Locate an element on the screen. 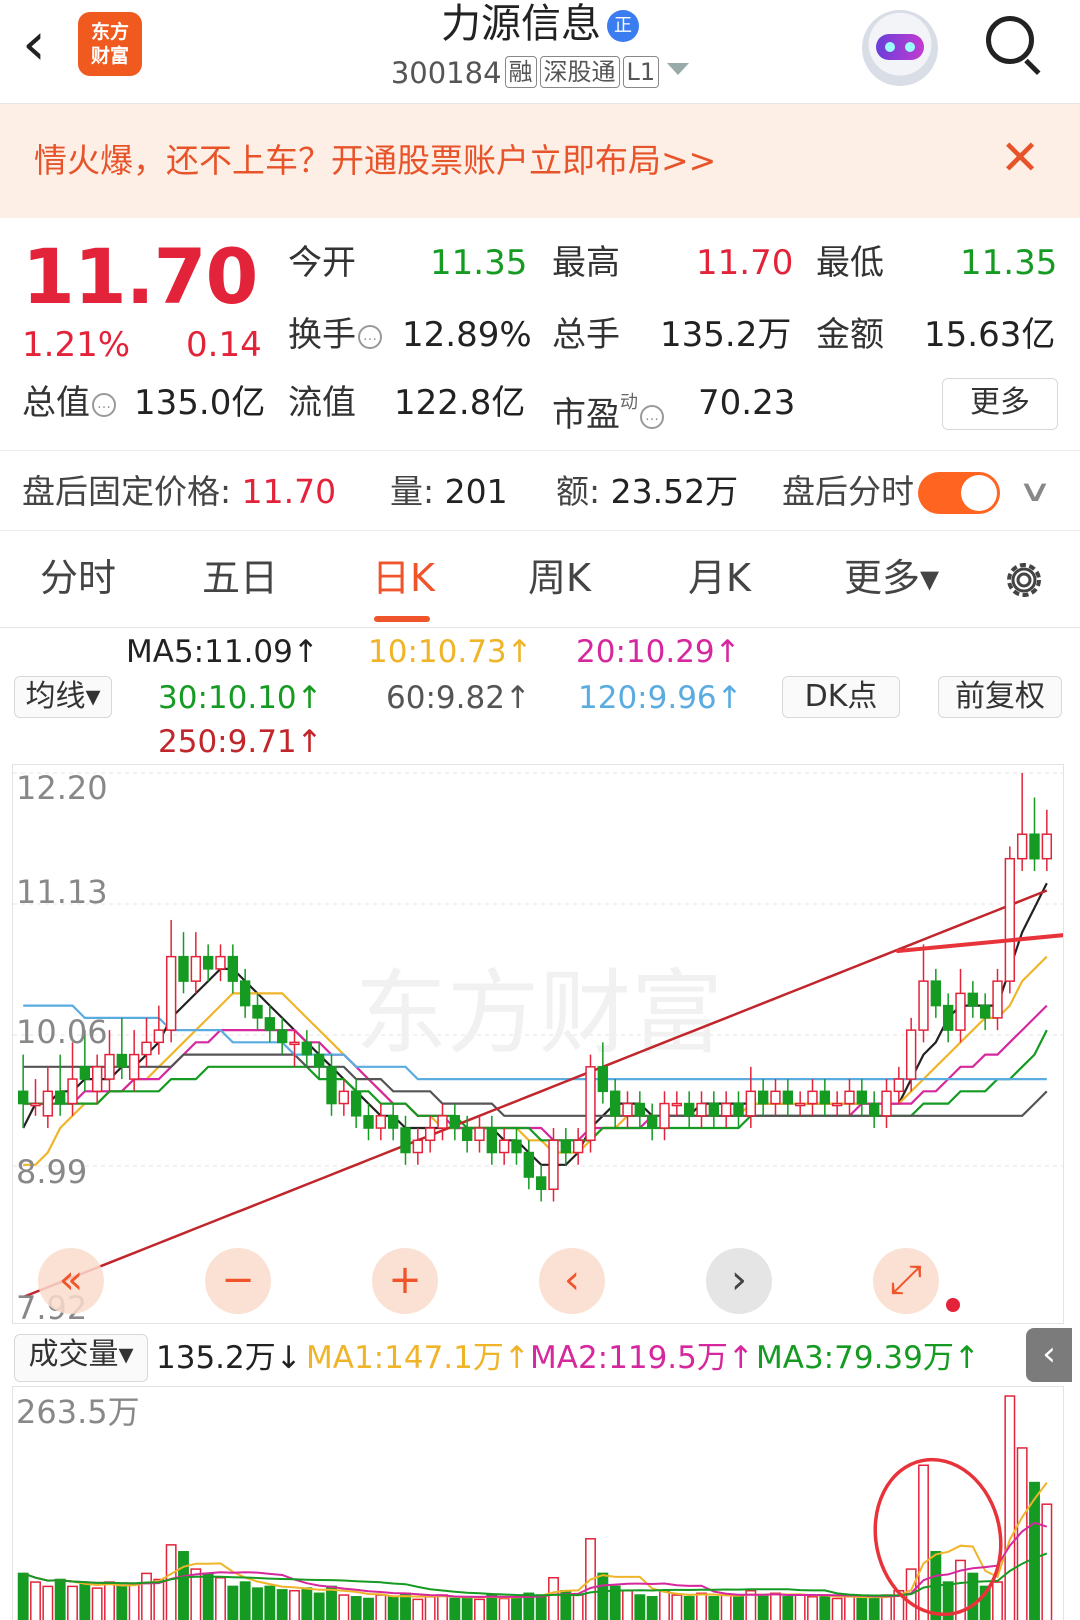 The width and height of the screenshot is (1080, 1620). close-icon: ✕ is located at coordinates (1020, 158).